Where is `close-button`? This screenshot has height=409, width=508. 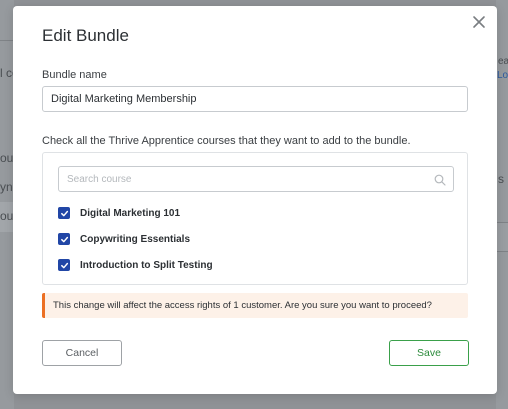
close-button is located at coordinates (479, 22).